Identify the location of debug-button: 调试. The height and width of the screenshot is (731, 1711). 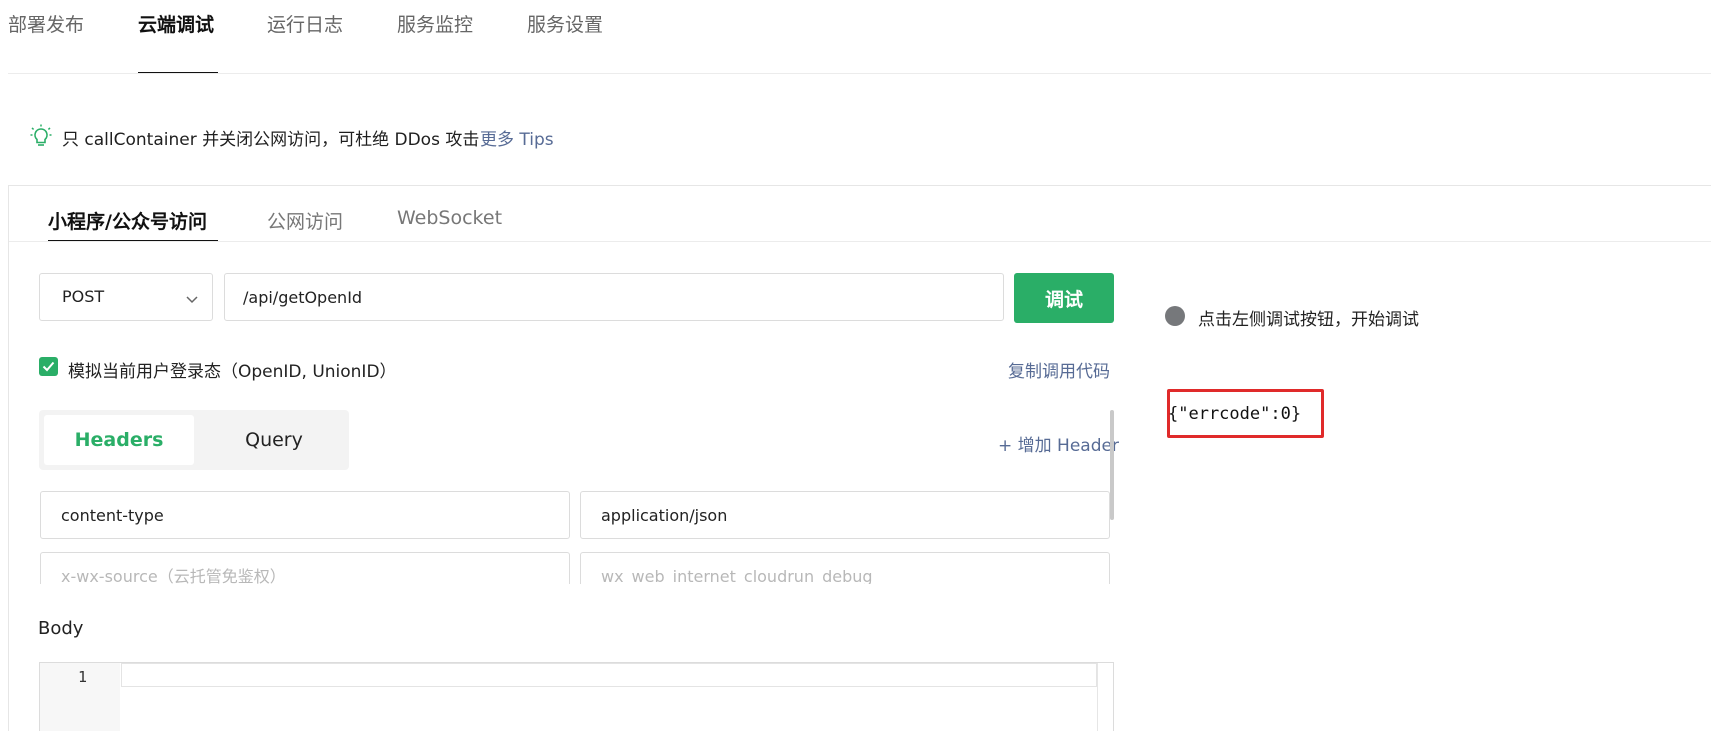
(1064, 298).